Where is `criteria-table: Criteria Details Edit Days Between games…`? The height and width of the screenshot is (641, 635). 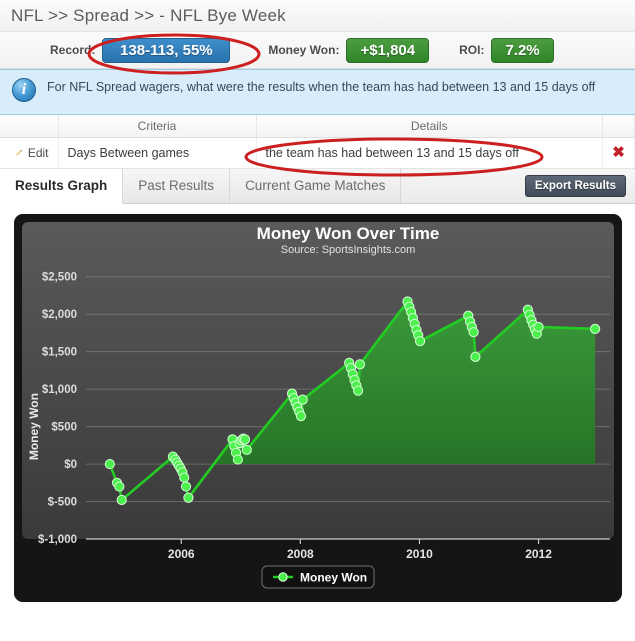 criteria-table: Criteria Details Edit Days Between games… is located at coordinates (317, 142).